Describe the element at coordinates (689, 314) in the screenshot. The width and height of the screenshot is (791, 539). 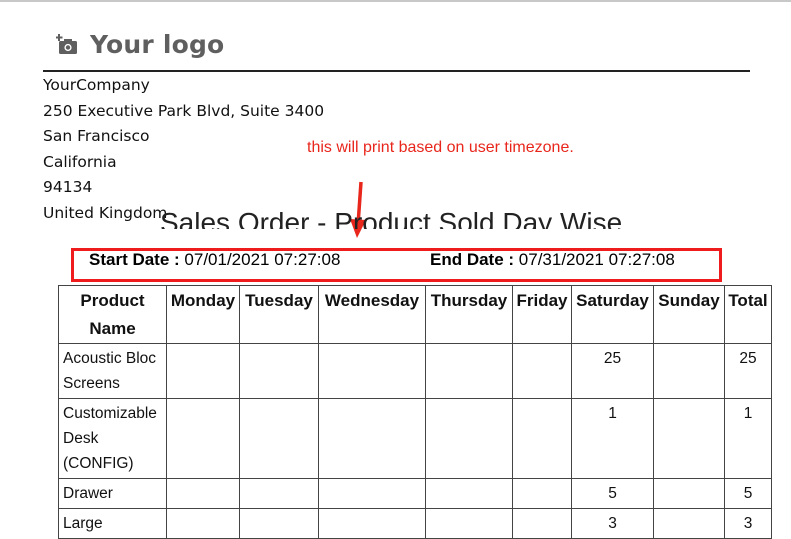
I see `header-sunday: Sunday` at that location.